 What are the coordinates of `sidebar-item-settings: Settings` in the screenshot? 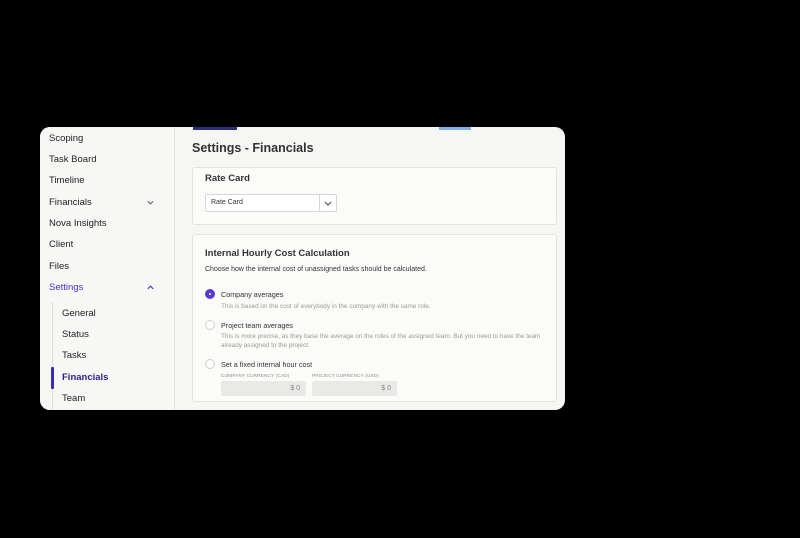 It's located at (108, 288).